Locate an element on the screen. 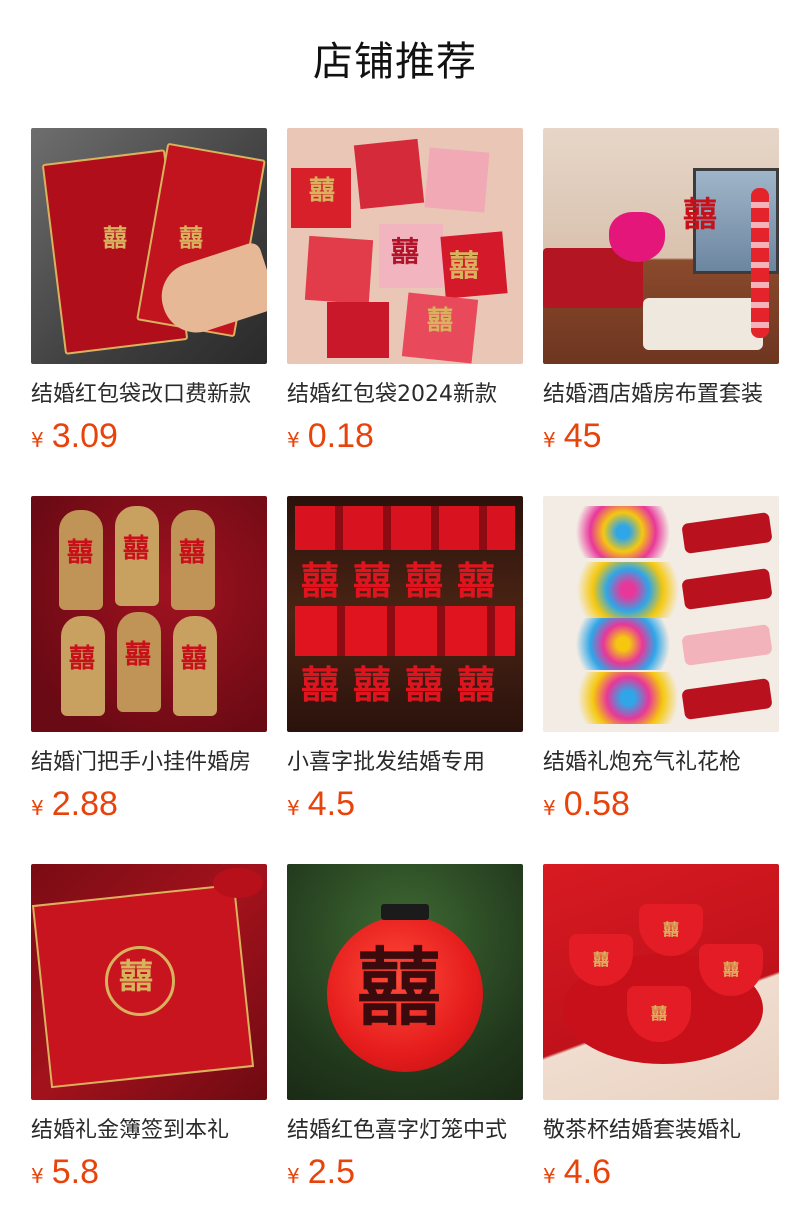 The image size is (790, 1232). product-card: 囍 囍 囍 囍 敬茶杯结婚套装婚礼 ¥ 4.6 is located at coordinates (661, 1048).